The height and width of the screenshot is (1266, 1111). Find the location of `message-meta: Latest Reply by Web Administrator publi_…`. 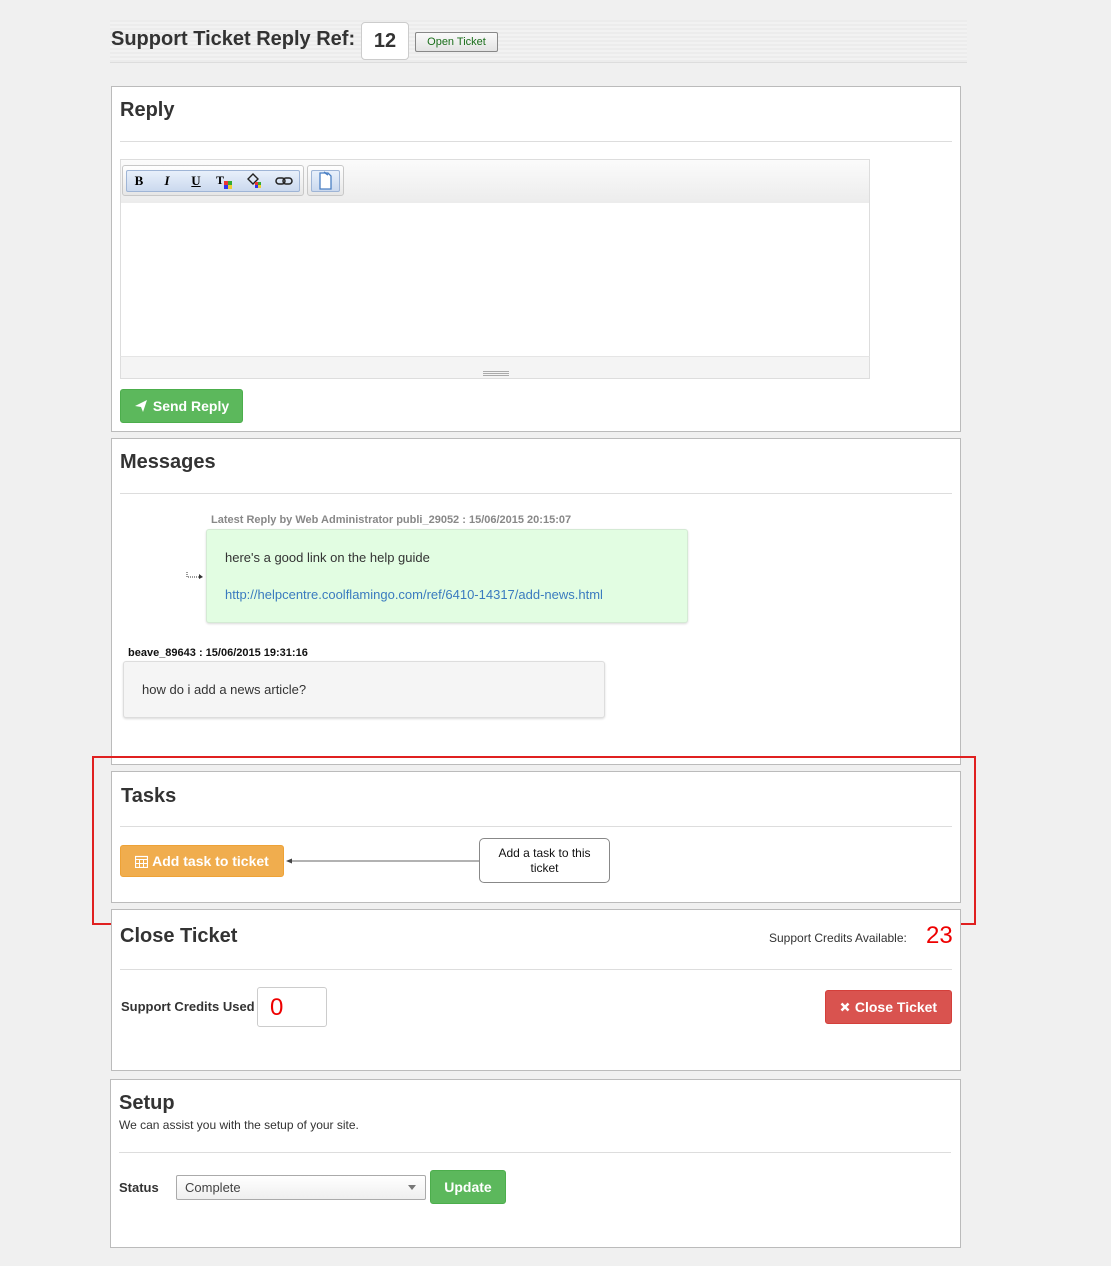

message-meta: Latest Reply by Web Administrator publi_… is located at coordinates (391, 520).